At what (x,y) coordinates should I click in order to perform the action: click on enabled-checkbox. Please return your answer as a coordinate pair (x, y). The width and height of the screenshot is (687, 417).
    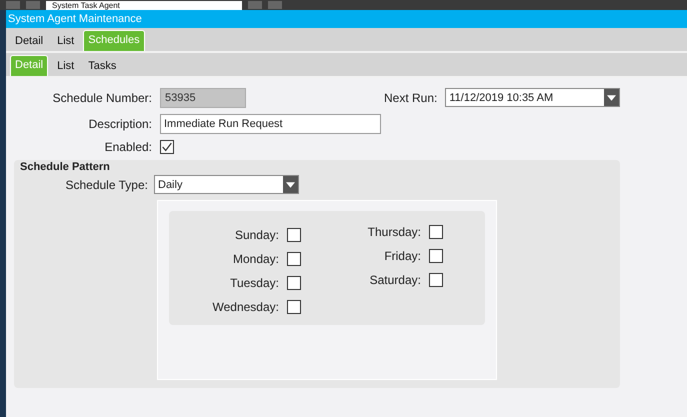
    Looking at the image, I should click on (167, 147).